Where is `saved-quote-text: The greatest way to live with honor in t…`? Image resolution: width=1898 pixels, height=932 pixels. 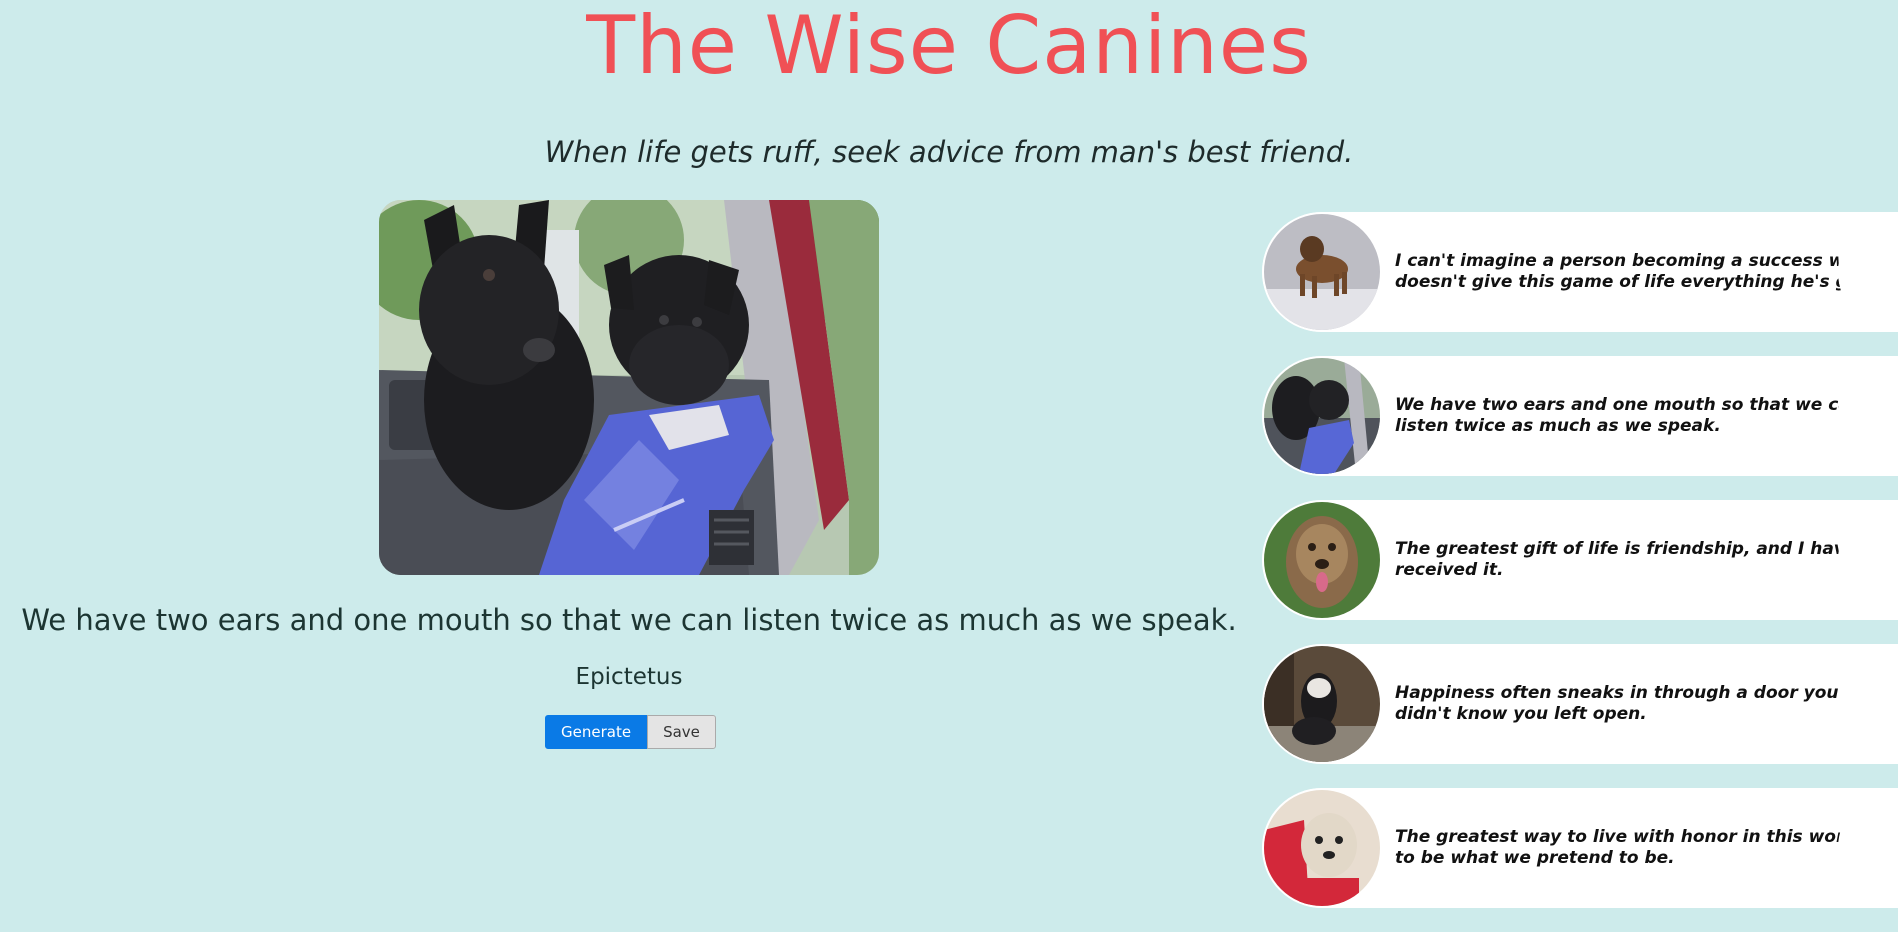 saved-quote-text: The greatest way to live with honor in t… is located at coordinates (1640, 847).